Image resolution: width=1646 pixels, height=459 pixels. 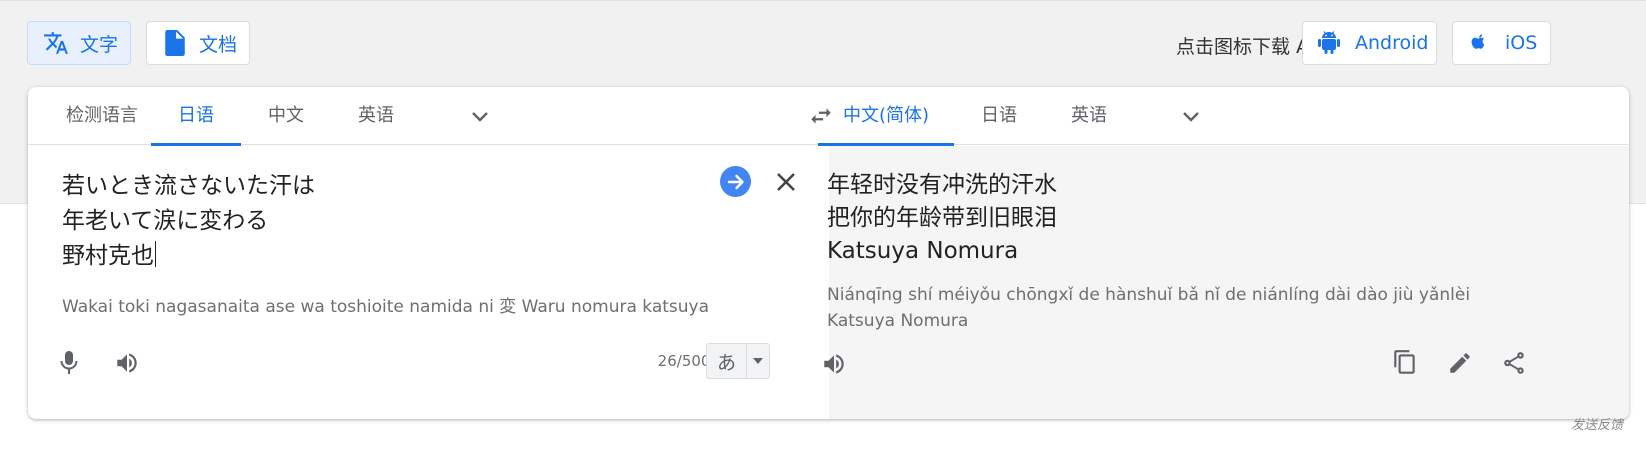 I want to click on clear-source-close-icon, so click(x=786, y=182).